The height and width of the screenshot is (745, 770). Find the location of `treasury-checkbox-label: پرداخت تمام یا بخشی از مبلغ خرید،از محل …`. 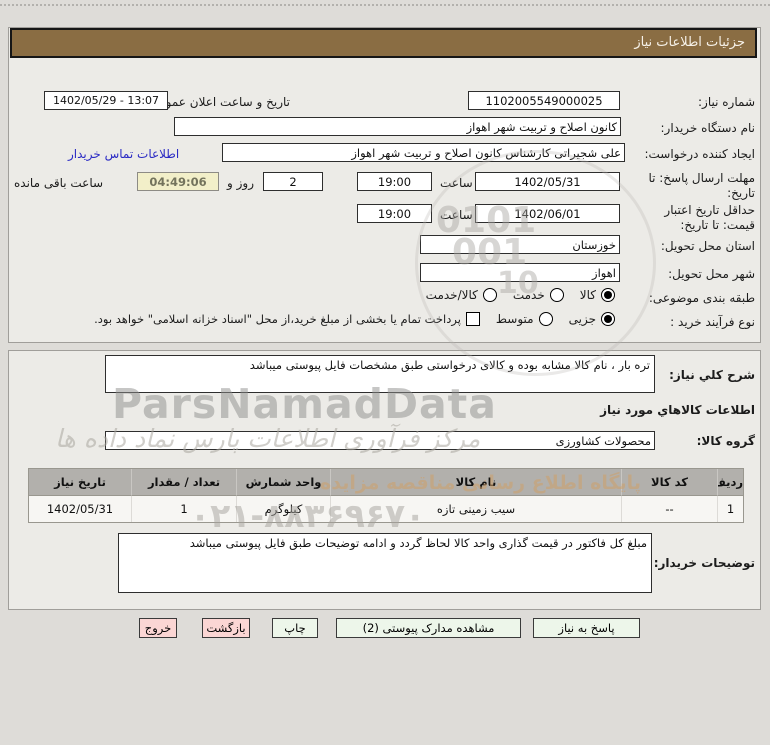

treasury-checkbox-label: پرداخت تمام یا بخشی از مبلغ خرید،از محل … is located at coordinates (277, 319).